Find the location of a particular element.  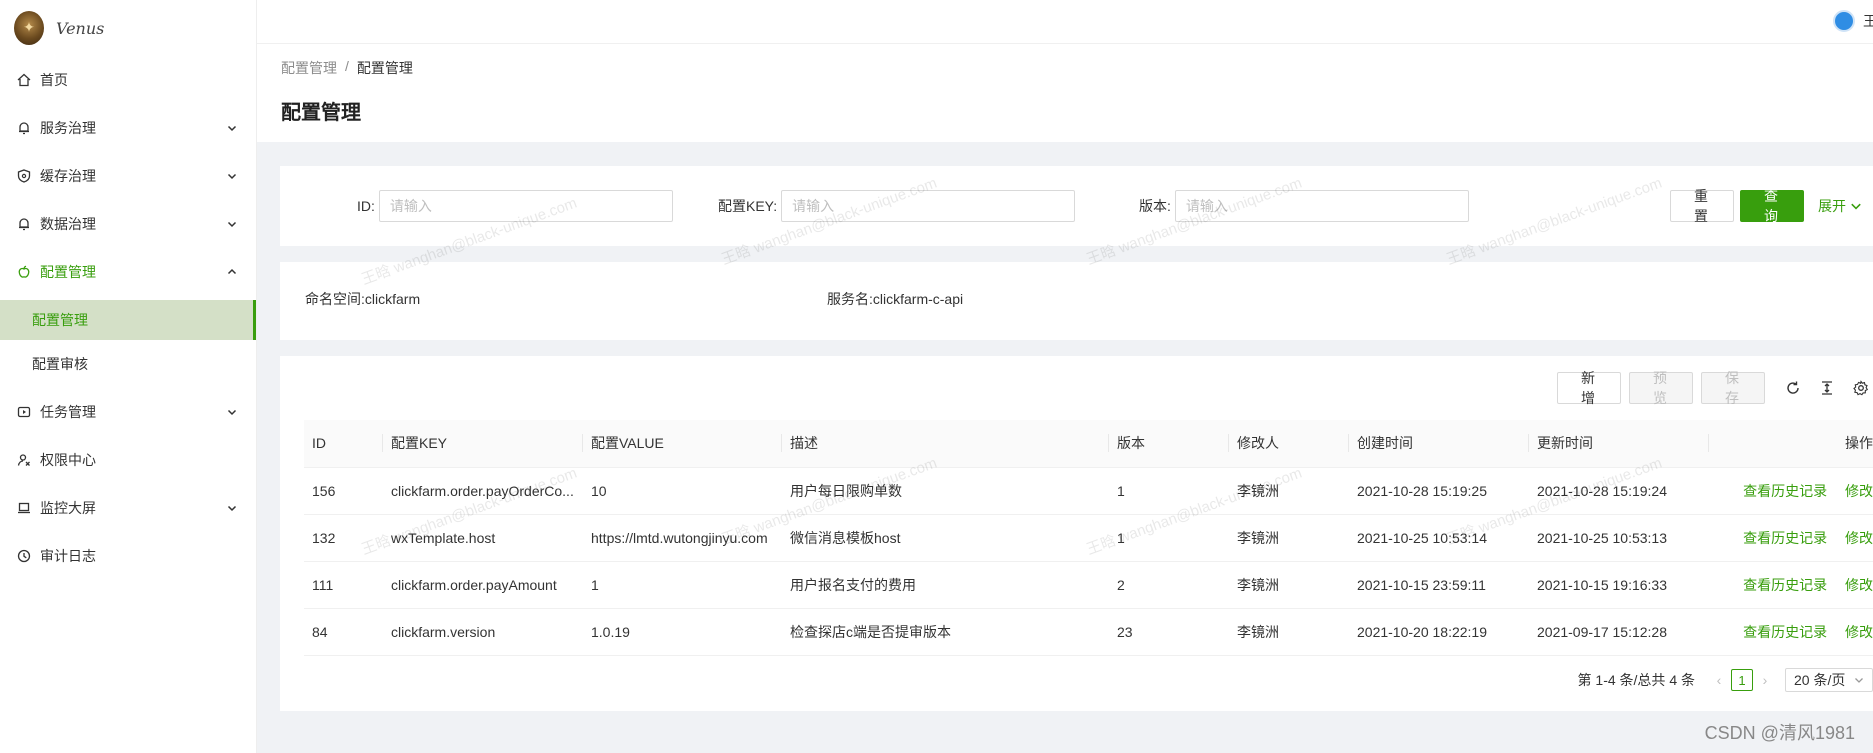

sidebar-item-config-management: 配置管理 is located at coordinates (128, 272).